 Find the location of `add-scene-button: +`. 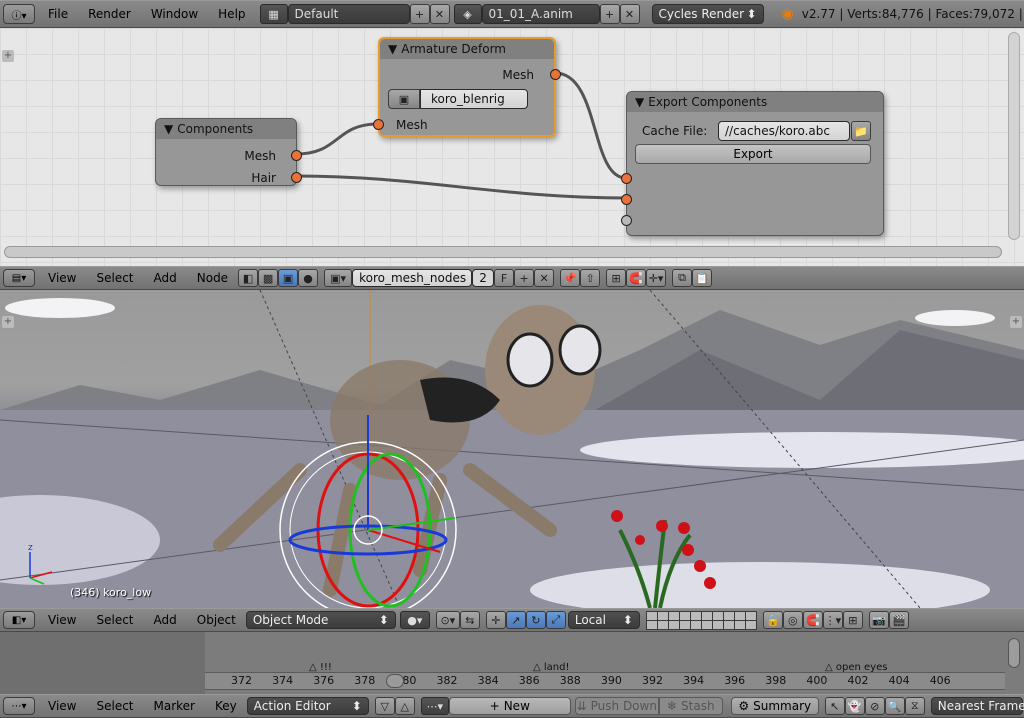

add-scene-button: + is located at coordinates (609, 14).